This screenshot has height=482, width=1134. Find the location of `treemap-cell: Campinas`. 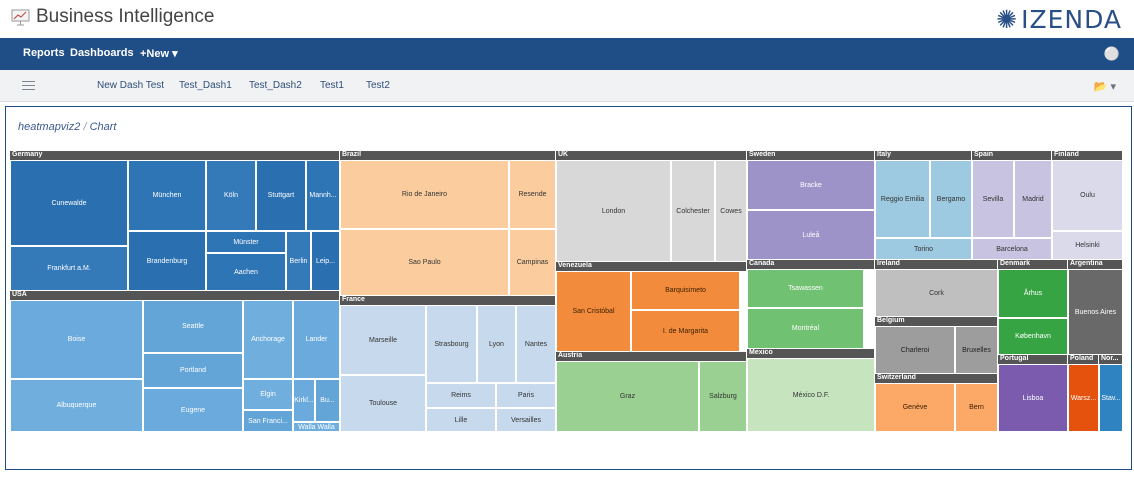

treemap-cell: Campinas is located at coordinates (532, 262).